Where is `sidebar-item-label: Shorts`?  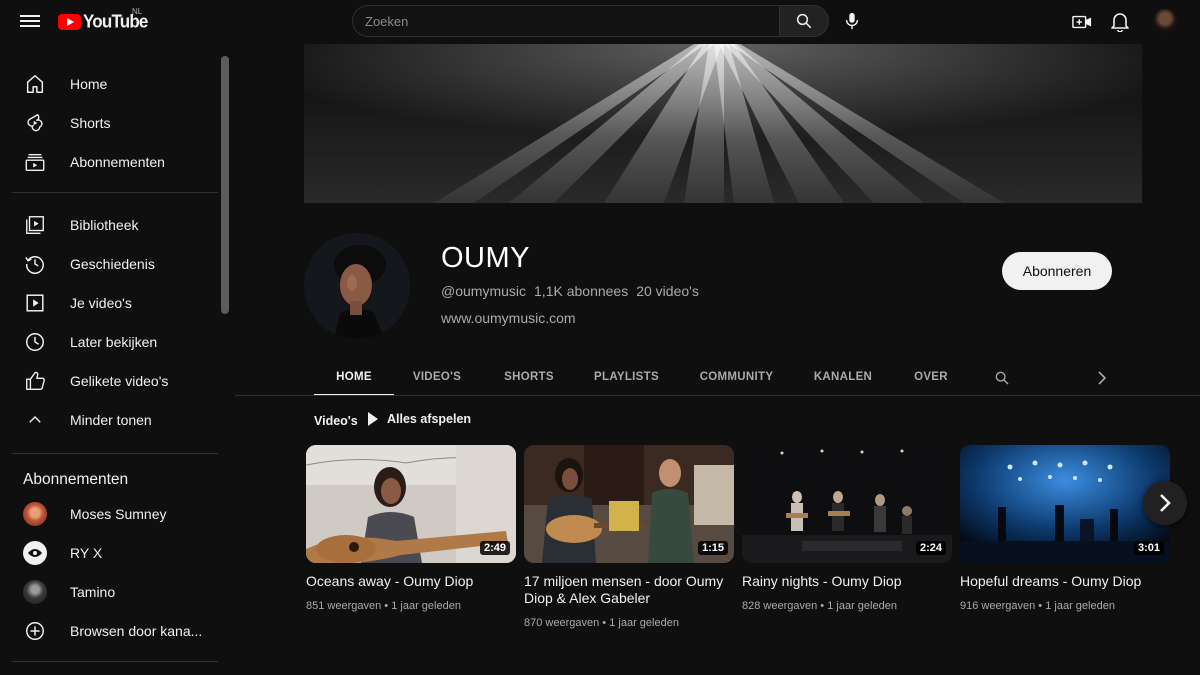 sidebar-item-label: Shorts is located at coordinates (90, 122).